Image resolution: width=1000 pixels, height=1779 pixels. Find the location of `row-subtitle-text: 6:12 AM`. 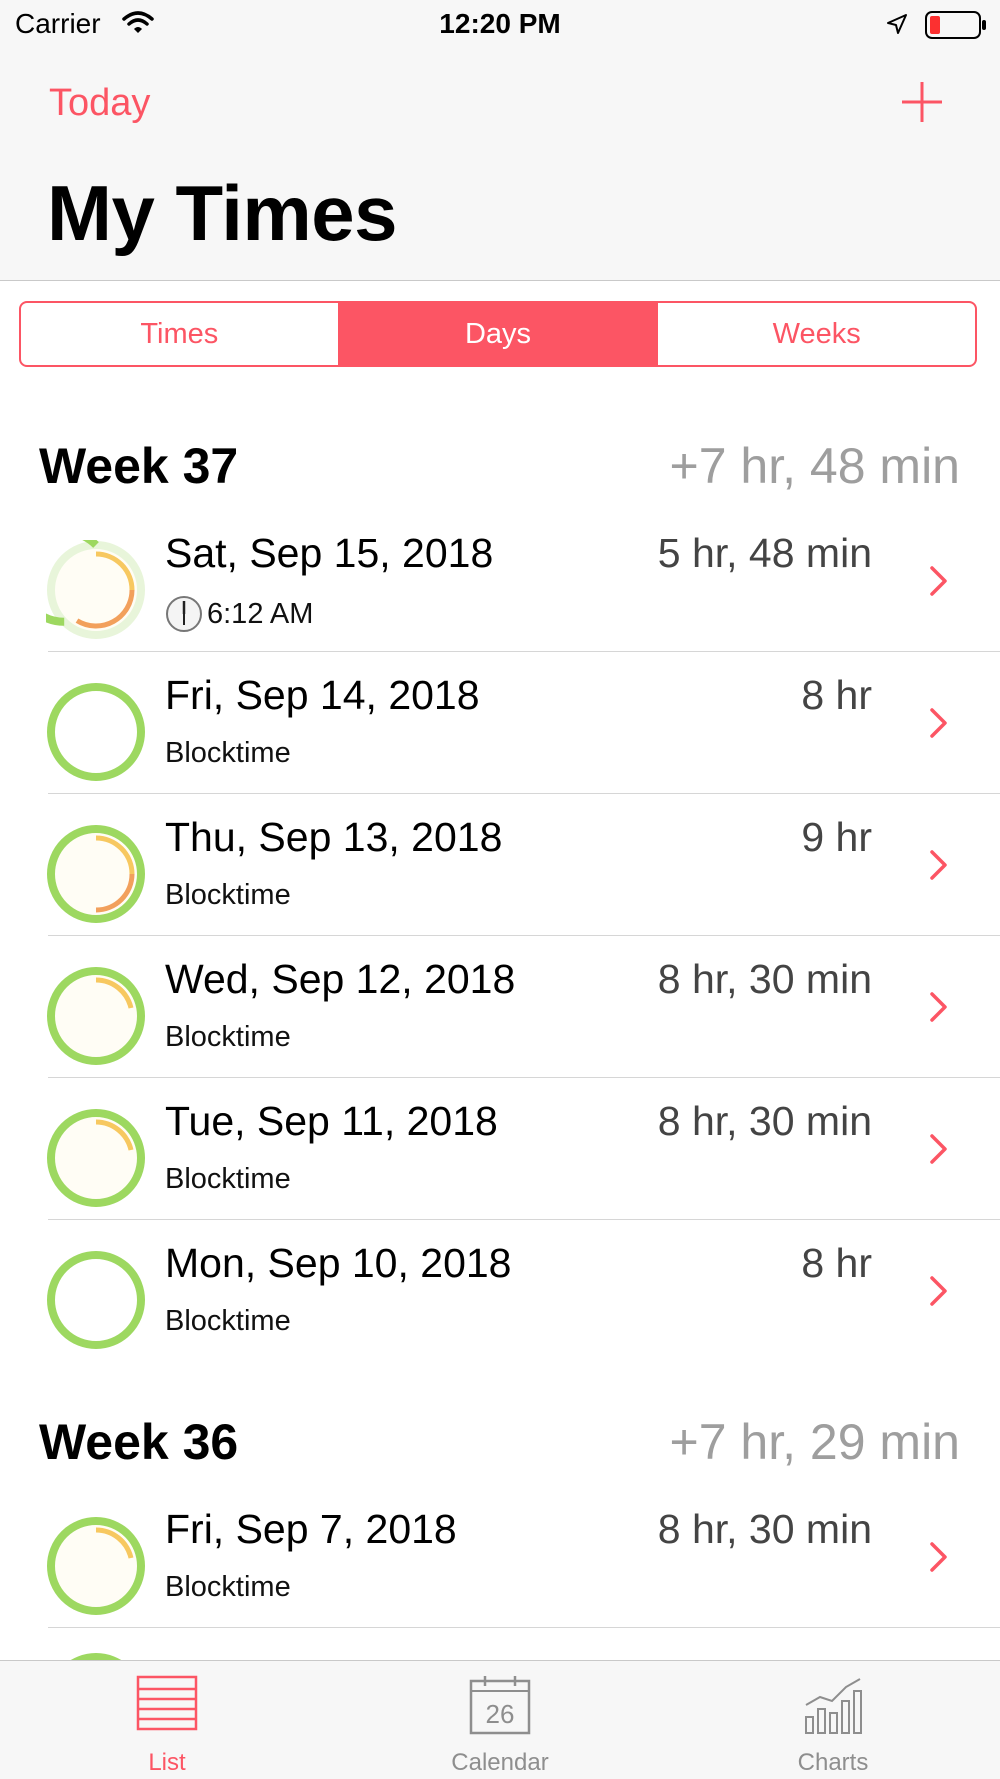

row-subtitle-text: 6:12 AM is located at coordinates (260, 613).